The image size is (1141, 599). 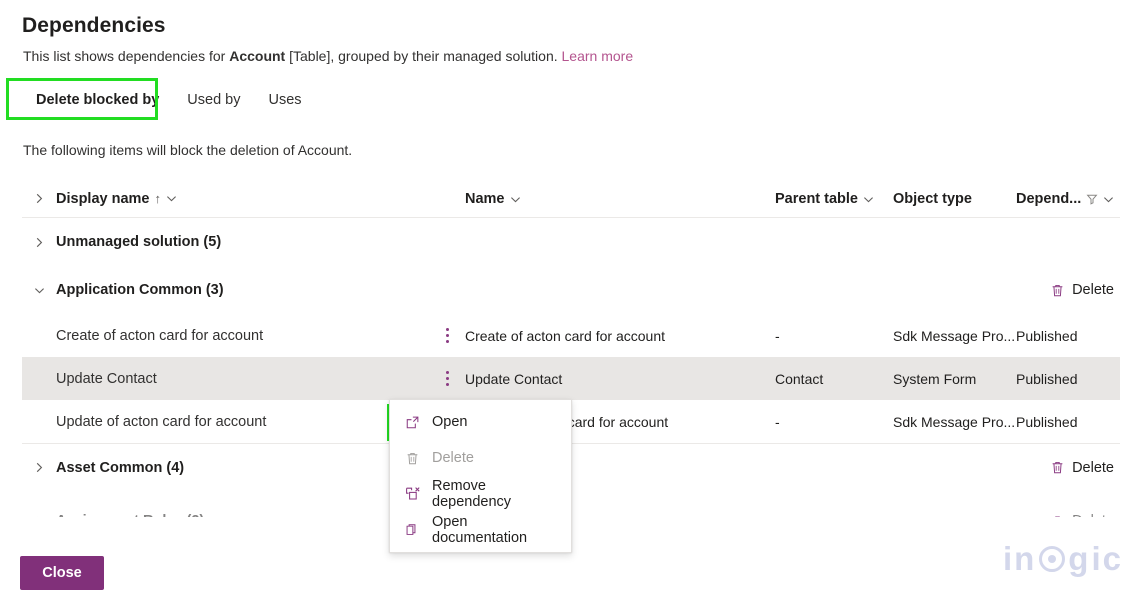 I want to click on close-button: Close, so click(x=62, y=573).